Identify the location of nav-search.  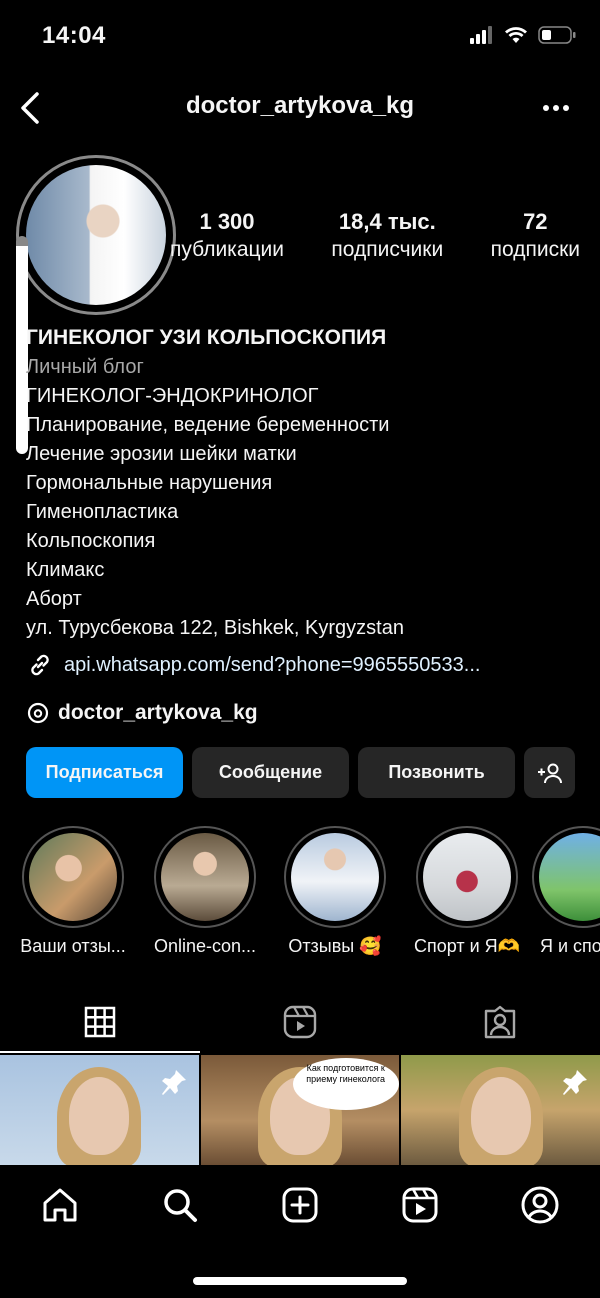
(180, 1205).